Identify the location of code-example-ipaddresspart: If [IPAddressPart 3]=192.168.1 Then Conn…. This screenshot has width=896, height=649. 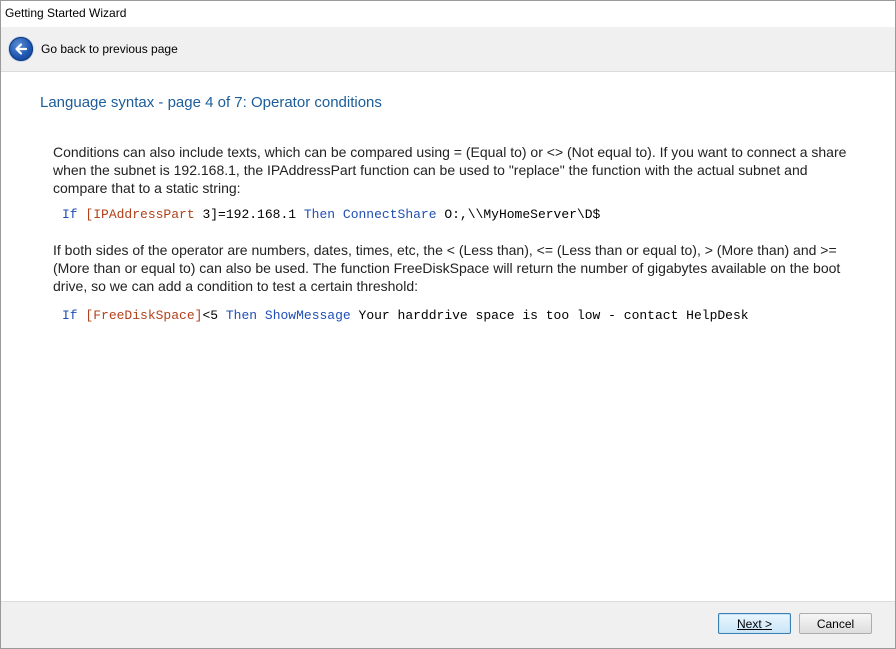
(331, 214).